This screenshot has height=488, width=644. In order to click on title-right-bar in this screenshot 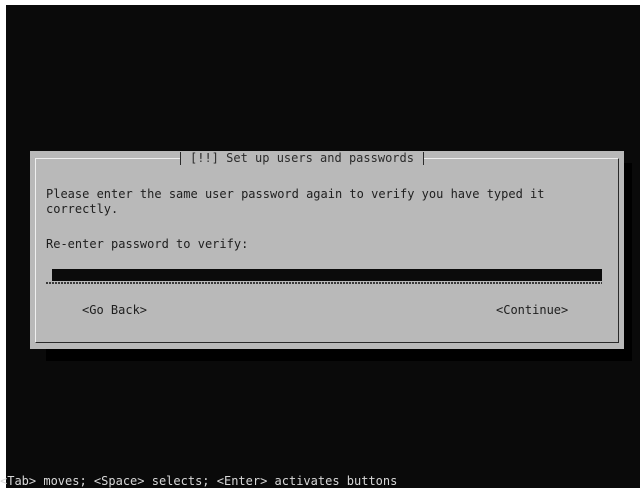, I will do `click(423, 158)`.